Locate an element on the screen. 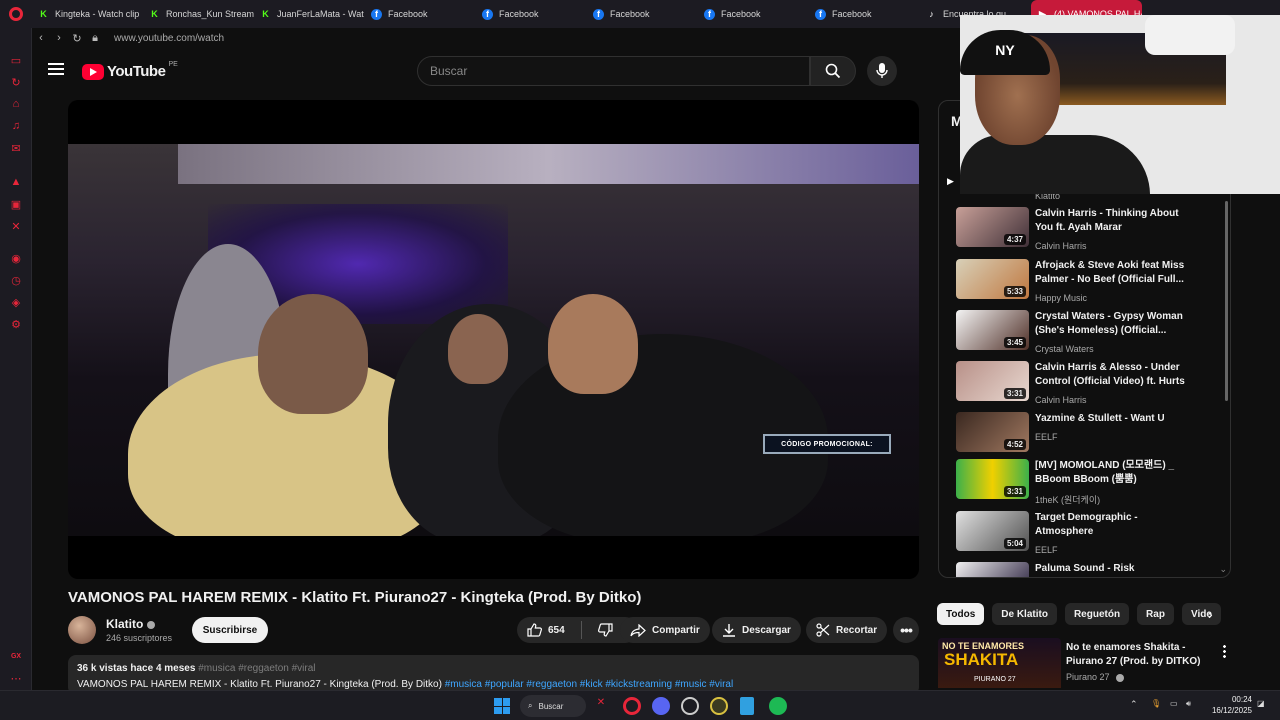 This screenshot has height=720, width=1280. verified-icon is located at coordinates (151, 624).